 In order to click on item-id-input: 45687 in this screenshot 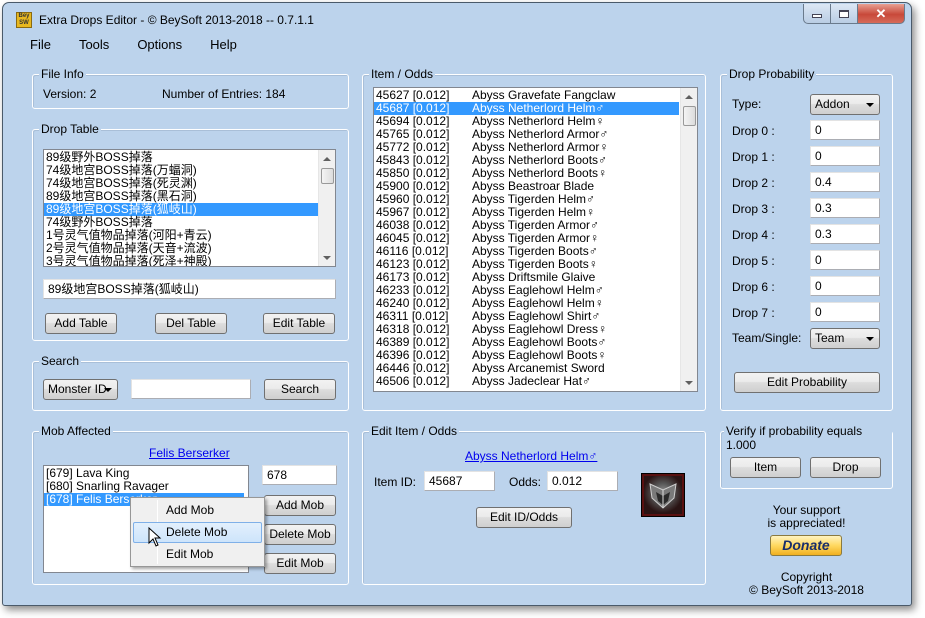, I will do `click(459, 481)`.